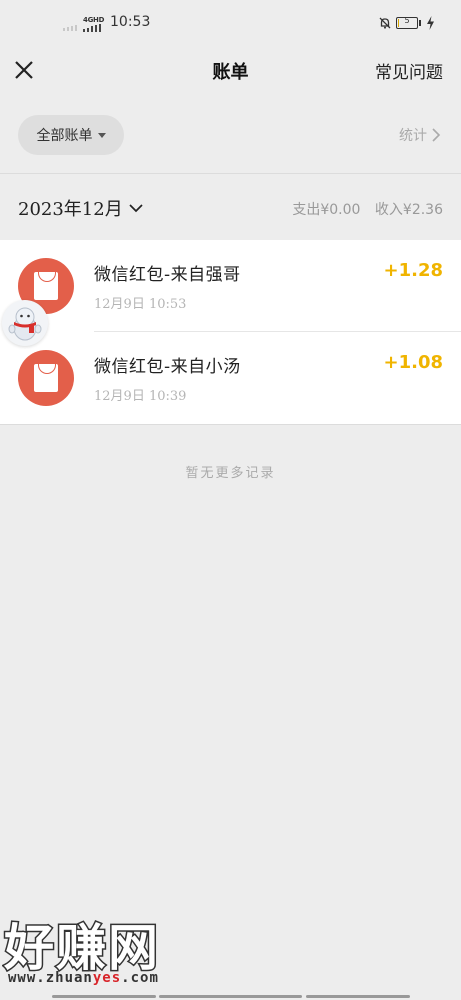 This screenshot has height=1000, width=461. Describe the element at coordinates (420, 23) in the screenshot. I see `battery-cap` at that location.